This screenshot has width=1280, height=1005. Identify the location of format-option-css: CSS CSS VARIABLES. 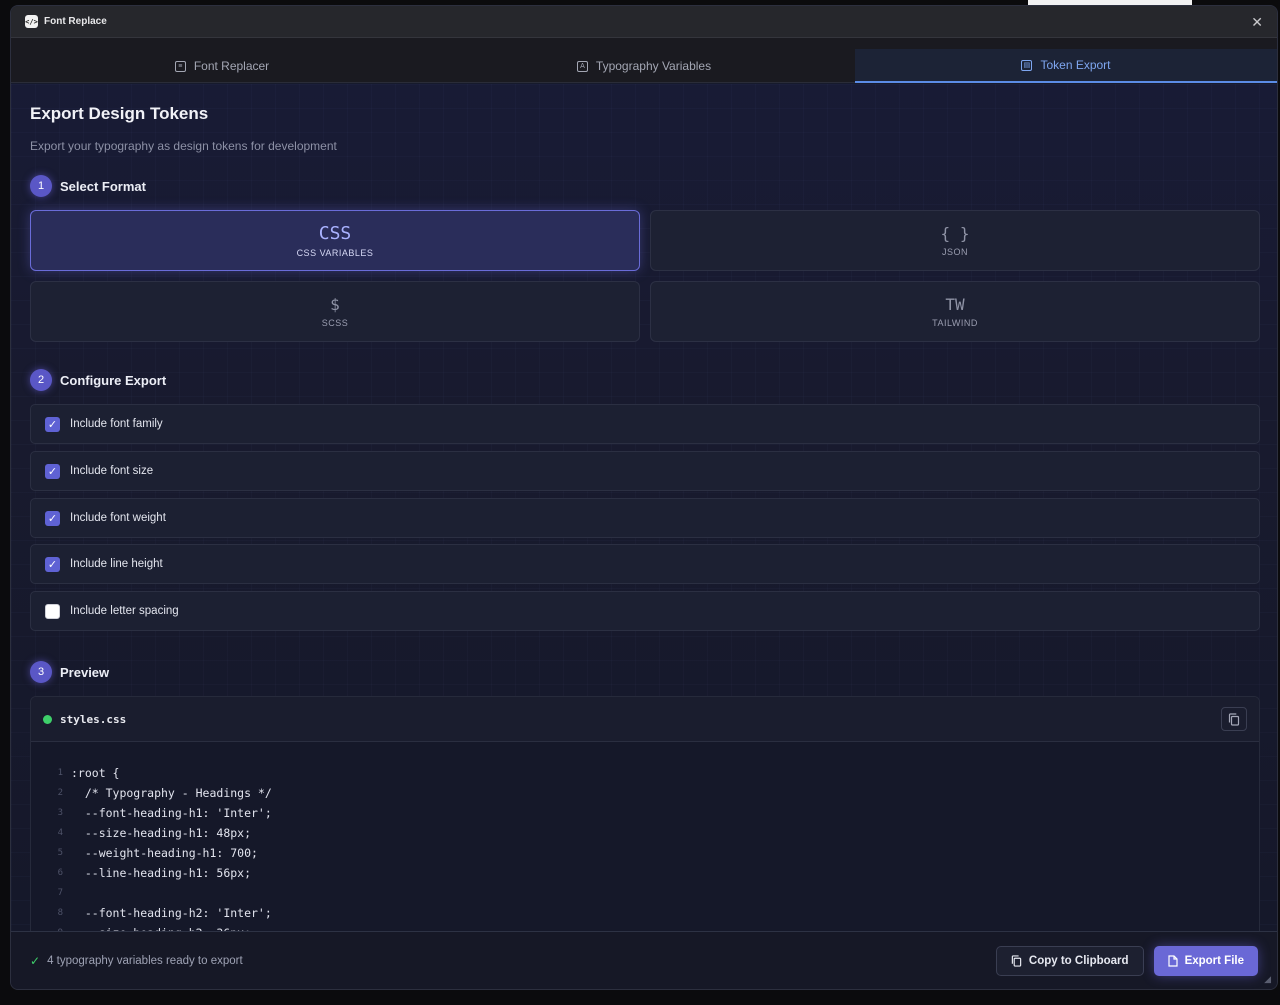
(335, 240).